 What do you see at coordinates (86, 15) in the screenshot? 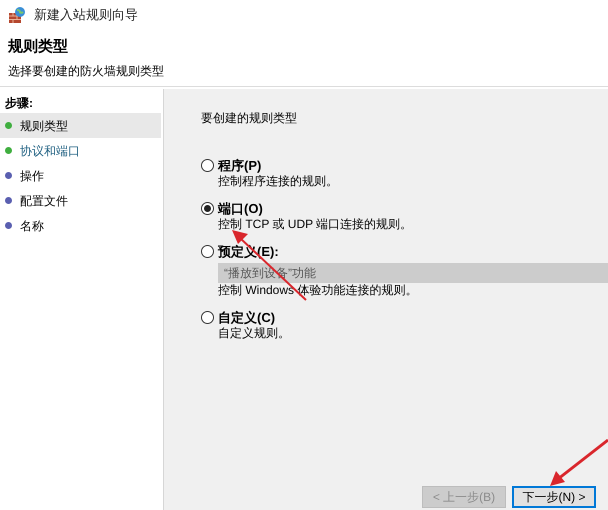
I see `window-title: 新建入站规则向导` at bounding box center [86, 15].